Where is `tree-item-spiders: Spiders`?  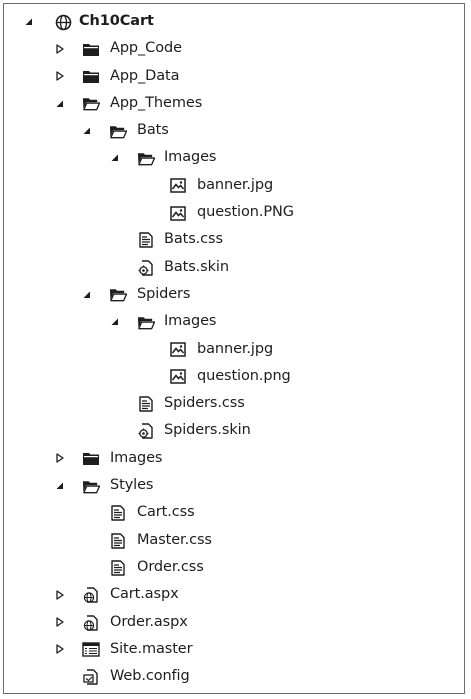
tree-item-spiders: Spiders is located at coordinates (234, 294).